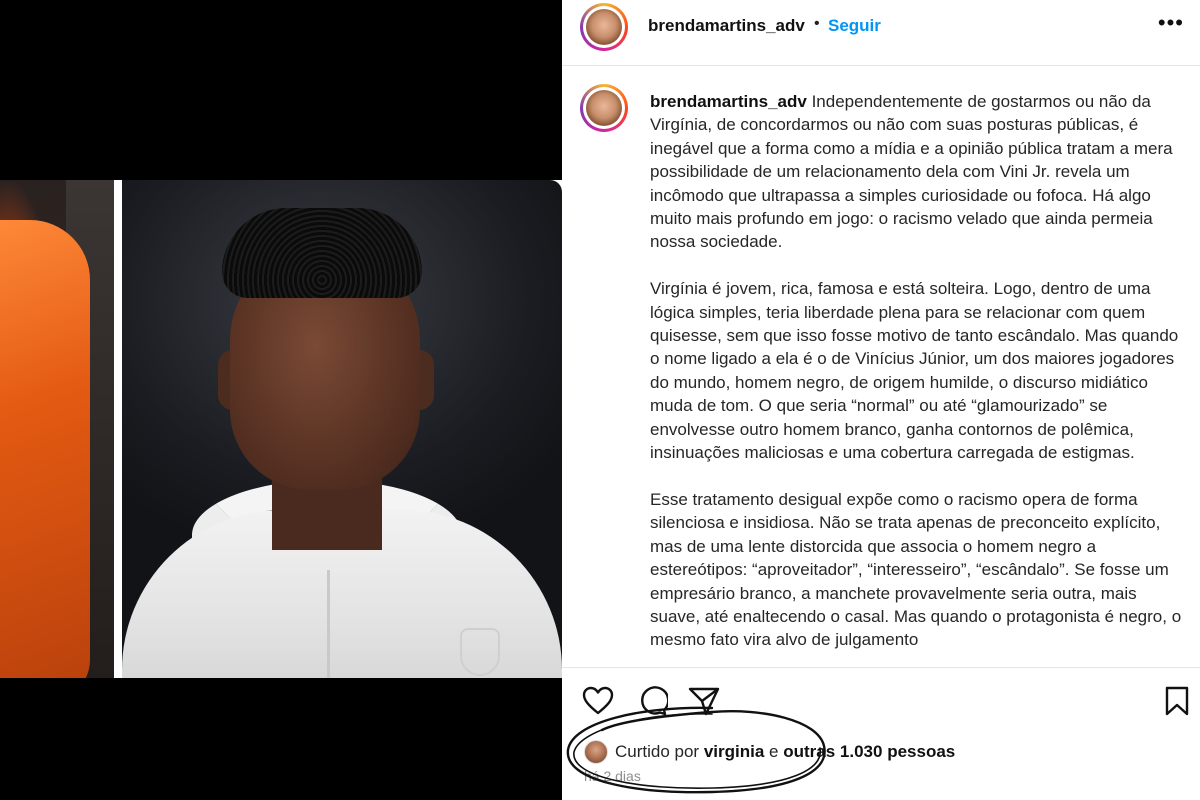  Describe the element at coordinates (657, 751) in the screenshot. I see `likes-prefix: Curtido por` at that location.